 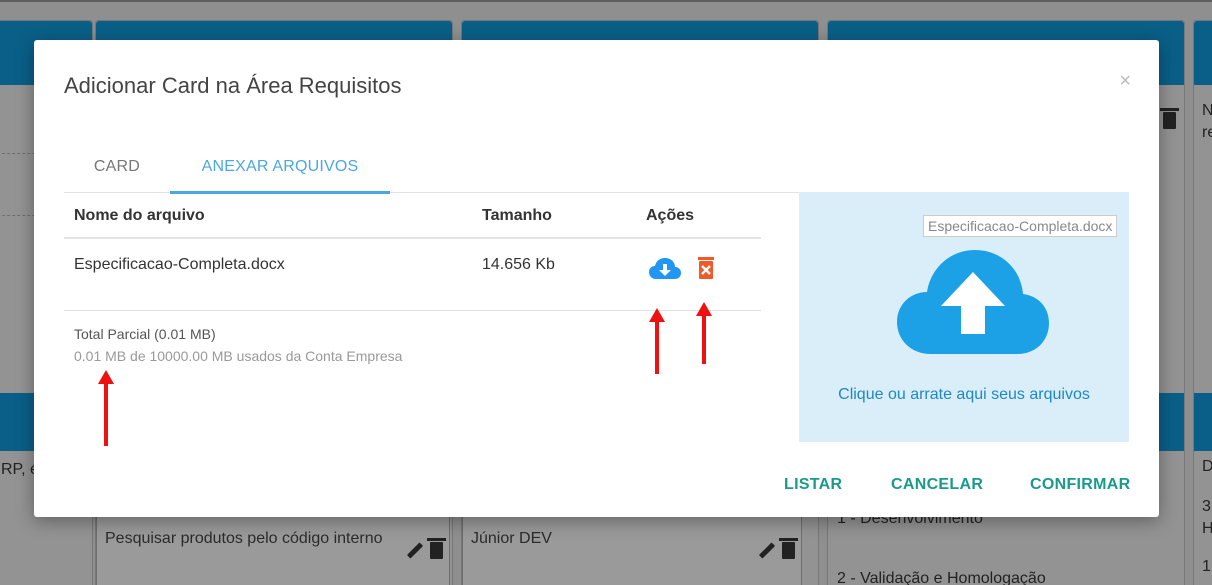 I want to click on card-title: Júnior DEV, so click(x=511, y=538).